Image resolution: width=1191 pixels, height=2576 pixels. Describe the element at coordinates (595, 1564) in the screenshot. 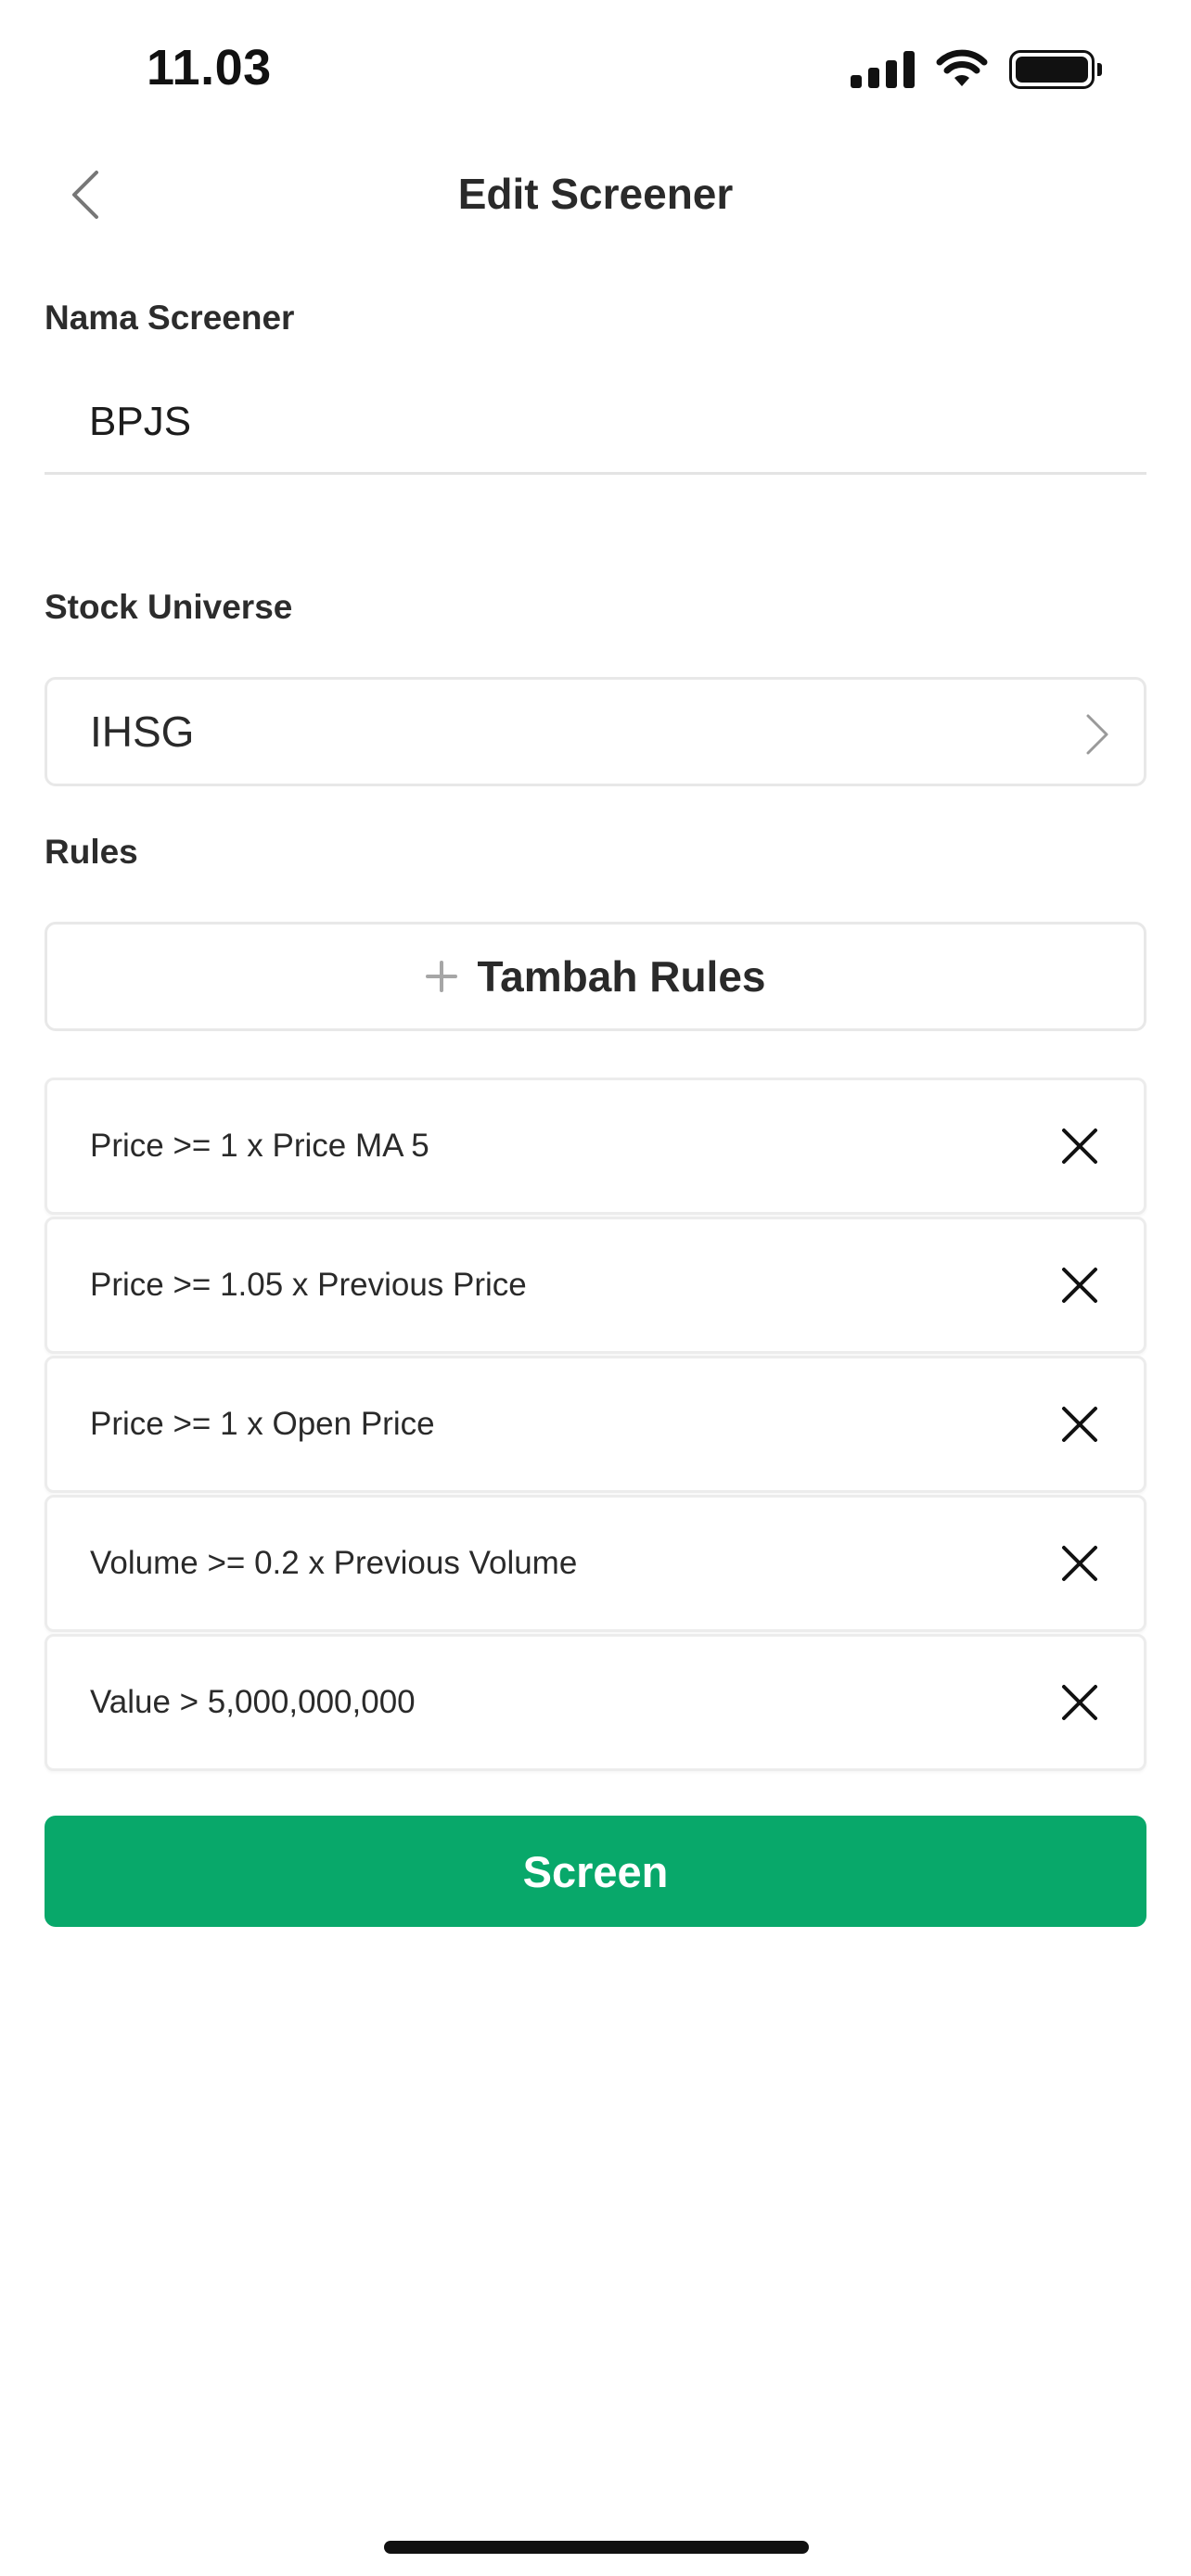

I see `rule-item: Volume >= 0.2 x Previous Volume` at that location.